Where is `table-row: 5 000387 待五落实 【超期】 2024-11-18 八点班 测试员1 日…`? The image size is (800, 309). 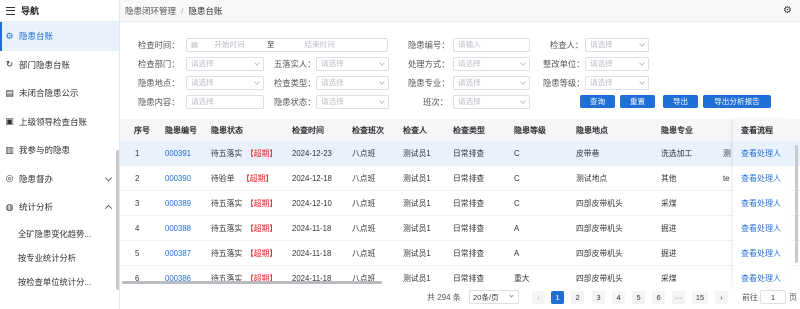 table-row: 5 000387 待五落实 【超期】 2024-11-18 八点班 测试员1 日… is located at coordinates (460, 253).